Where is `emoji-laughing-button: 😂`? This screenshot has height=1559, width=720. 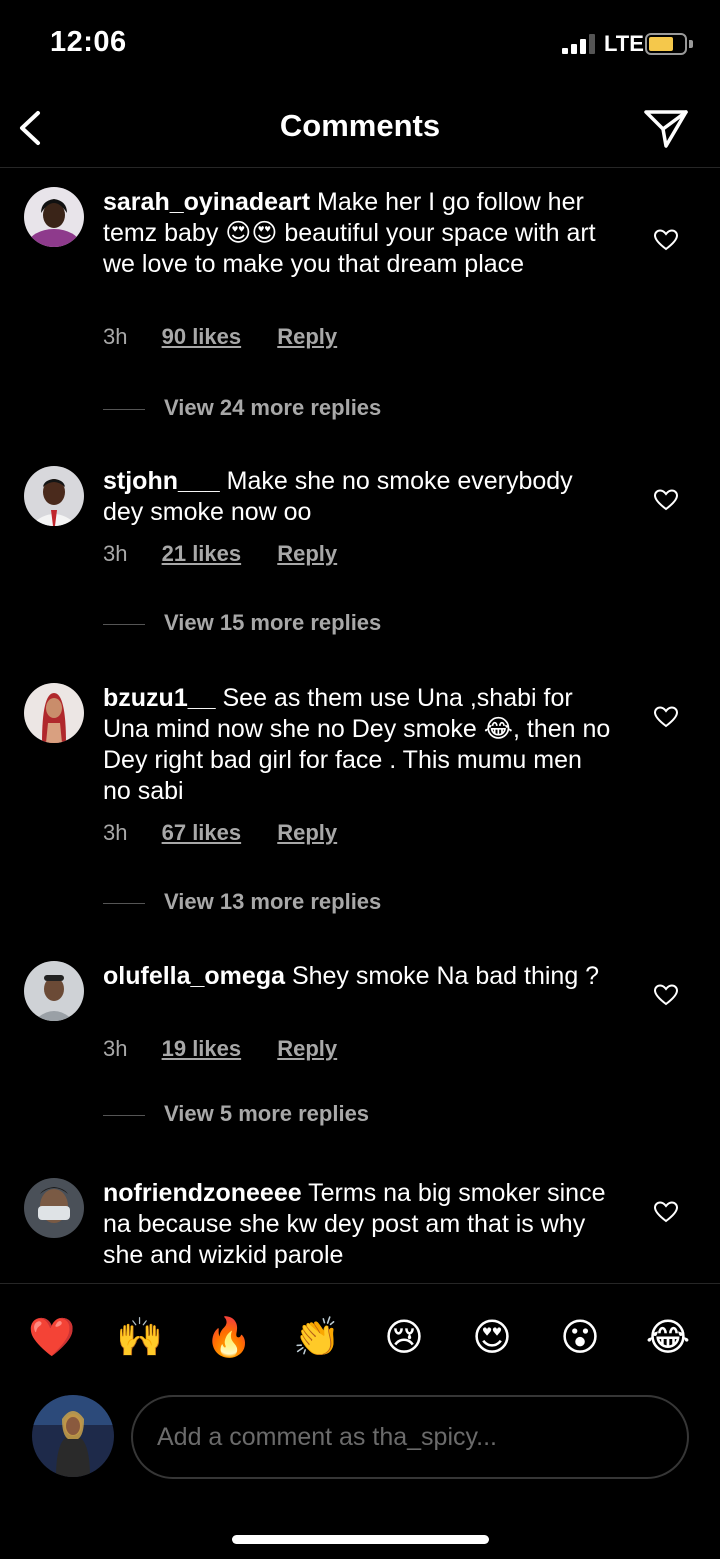 emoji-laughing-button: 😂 is located at coordinates (668, 1337).